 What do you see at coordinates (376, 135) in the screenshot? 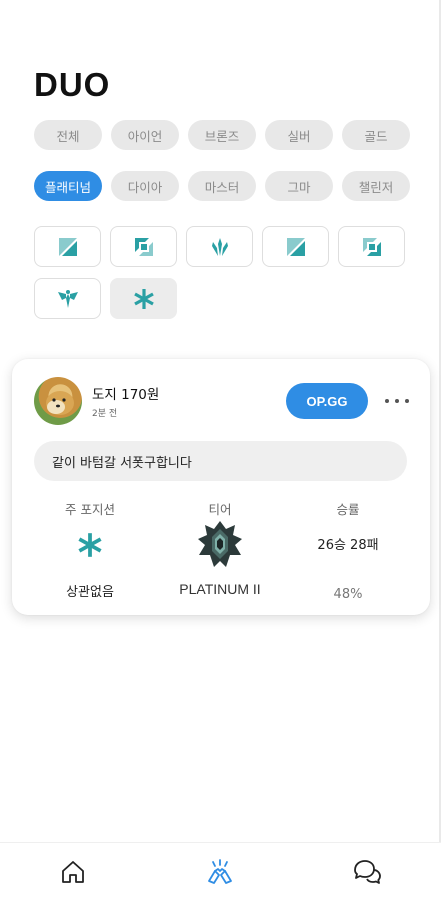
I see `tier-chip-gold: 골드` at bounding box center [376, 135].